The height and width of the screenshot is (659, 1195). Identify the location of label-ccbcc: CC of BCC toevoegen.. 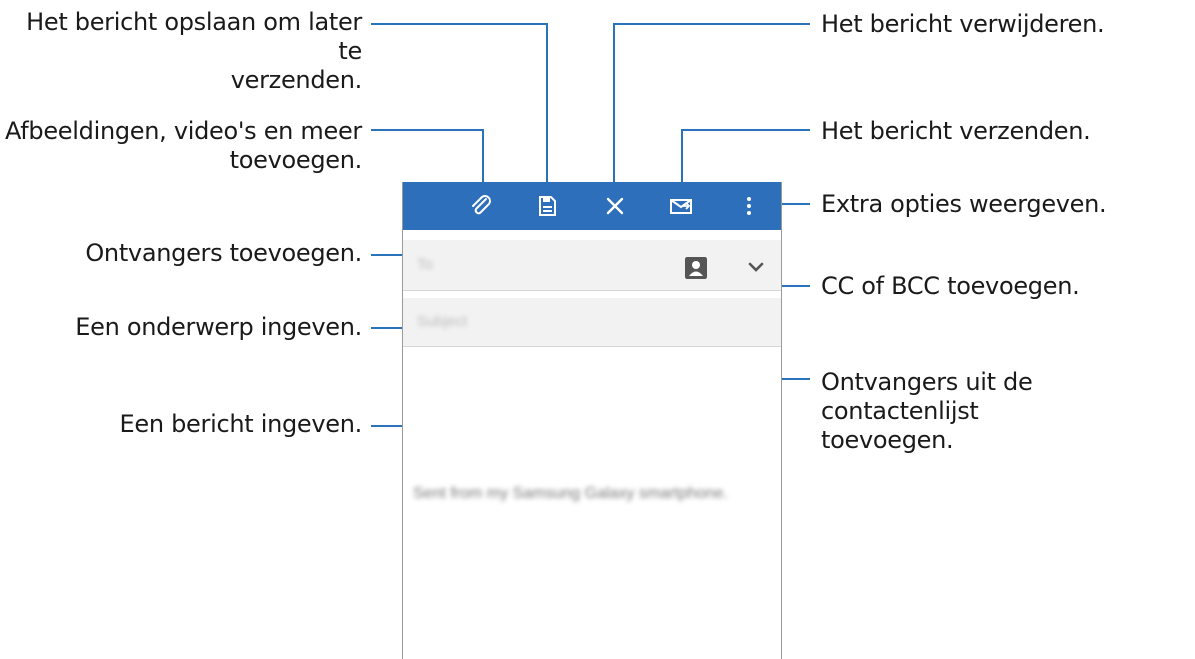
(950, 286).